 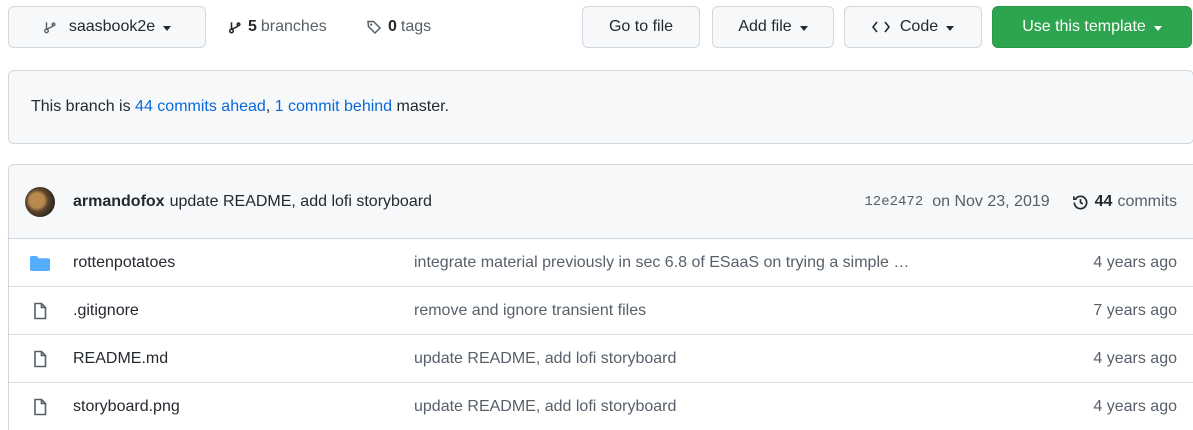 I want to click on commits-history-link: 44 commits, so click(x=1124, y=202).